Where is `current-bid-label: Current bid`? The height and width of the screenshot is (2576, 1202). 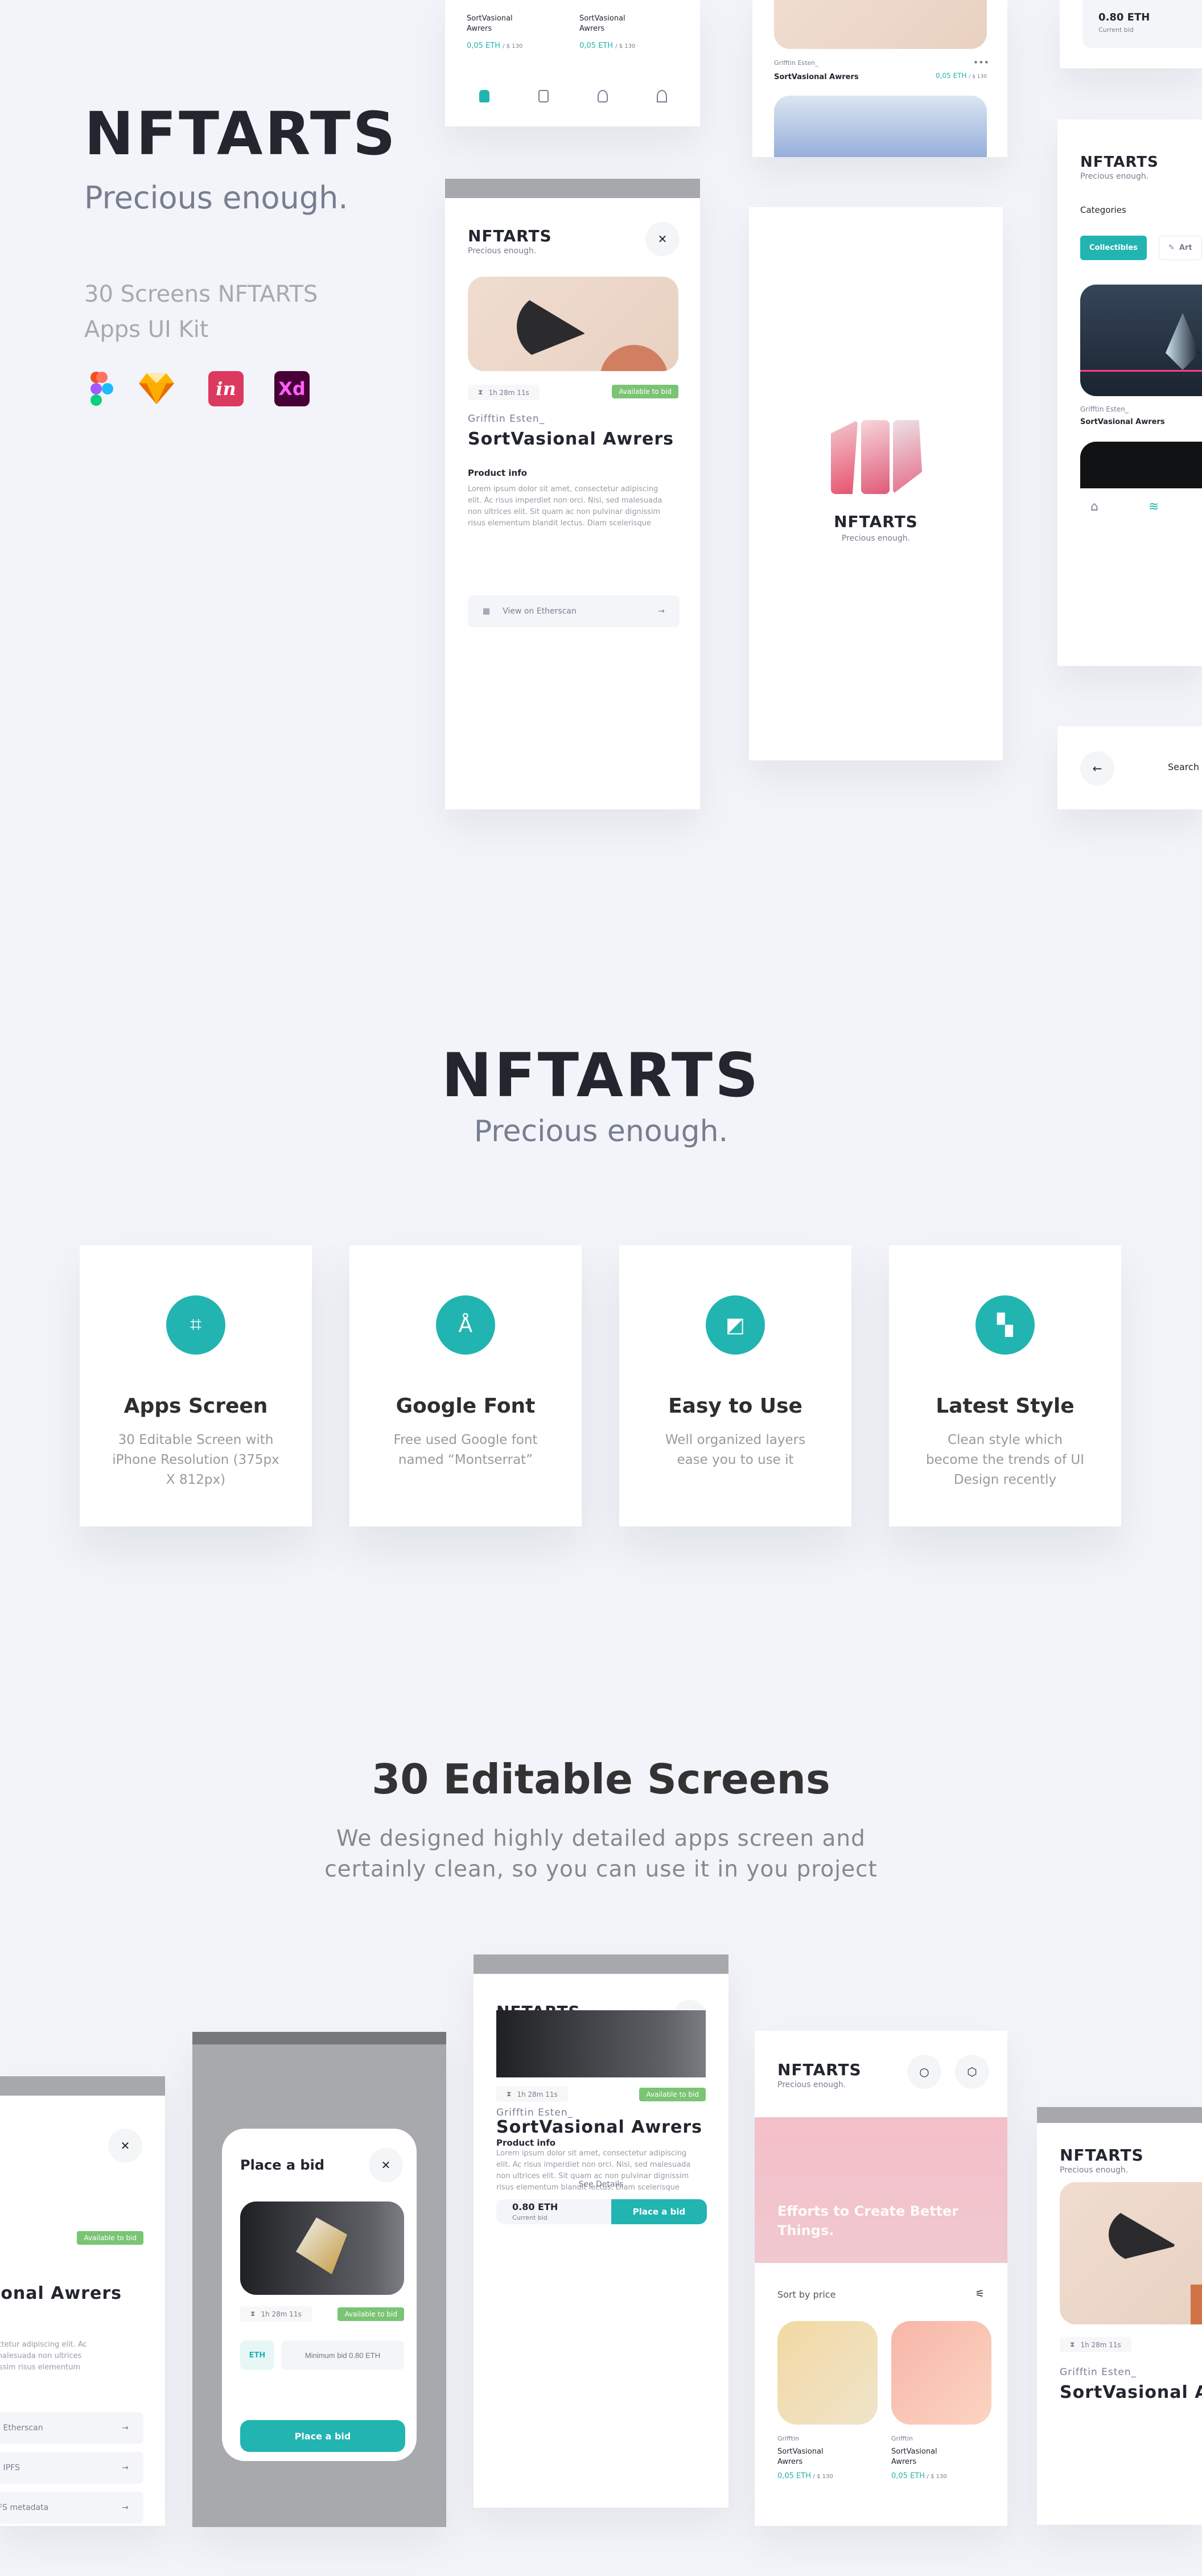
current-bid-label: Current bid is located at coordinates (530, 2217).